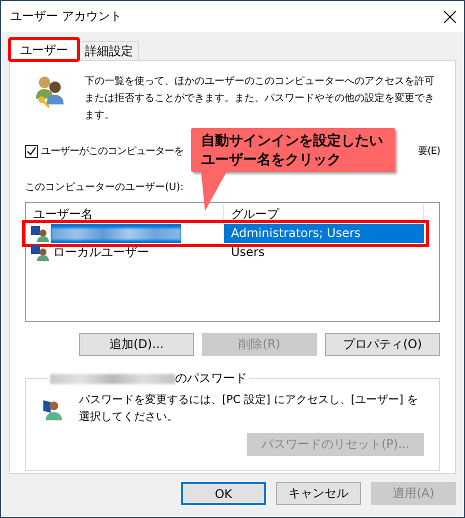  What do you see at coordinates (112, 151) in the screenshot?
I see `checkbox-label: ユーザーがこのコンピューターを` at bounding box center [112, 151].